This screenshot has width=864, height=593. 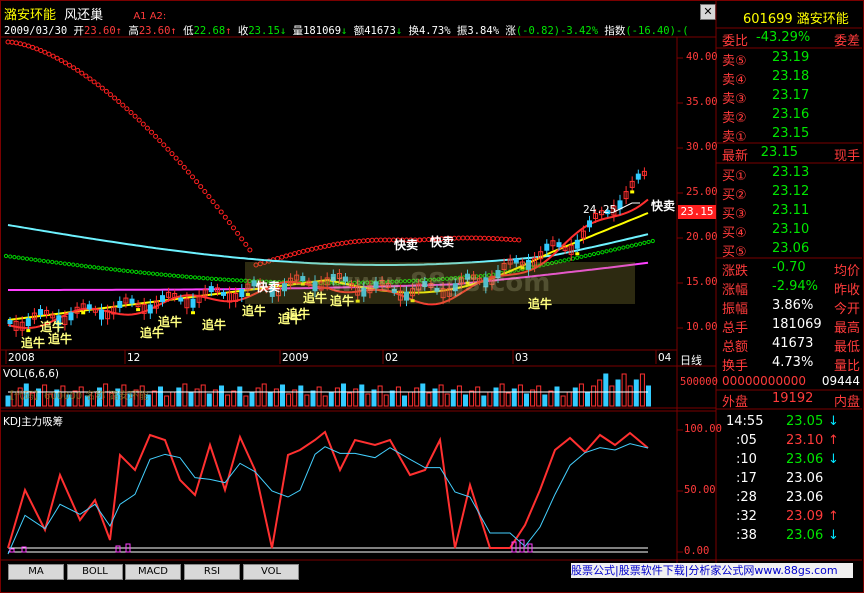 I want to click on period-label: 日线, so click(x=691, y=360).